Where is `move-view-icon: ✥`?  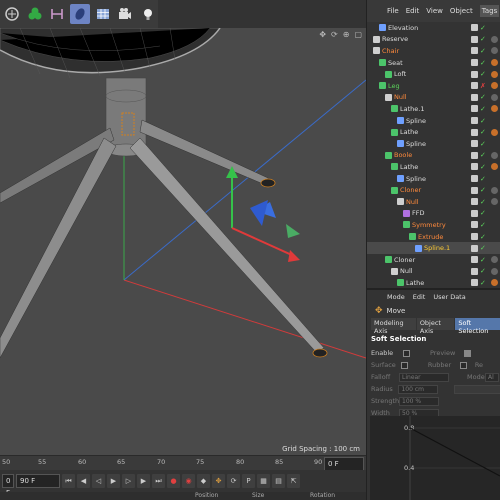 move-view-icon: ✥ is located at coordinates (322, 34).